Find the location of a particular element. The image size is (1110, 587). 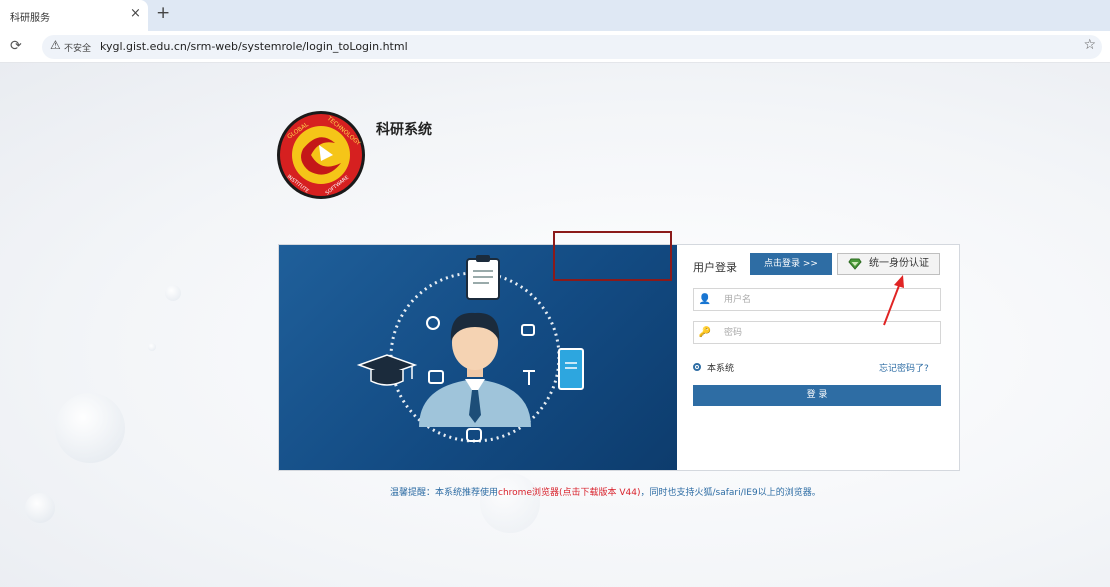

institute-logo: GLOBAL TECHNOLOGY INSTITUTE SOFTWARE is located at coordinates (321, 155).